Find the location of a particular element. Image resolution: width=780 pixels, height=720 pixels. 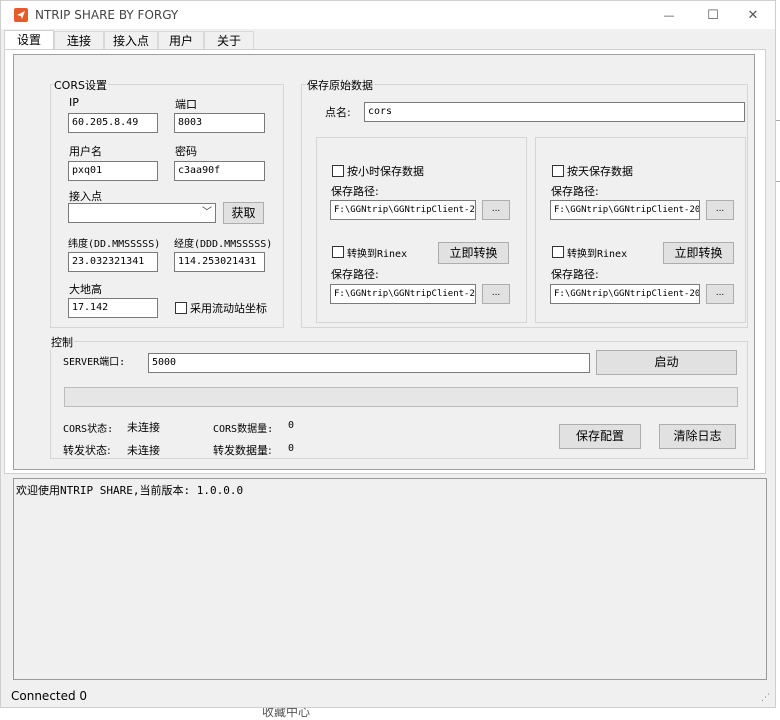

latitude-input: 23.032321341 is located at coordinates (113, 262).